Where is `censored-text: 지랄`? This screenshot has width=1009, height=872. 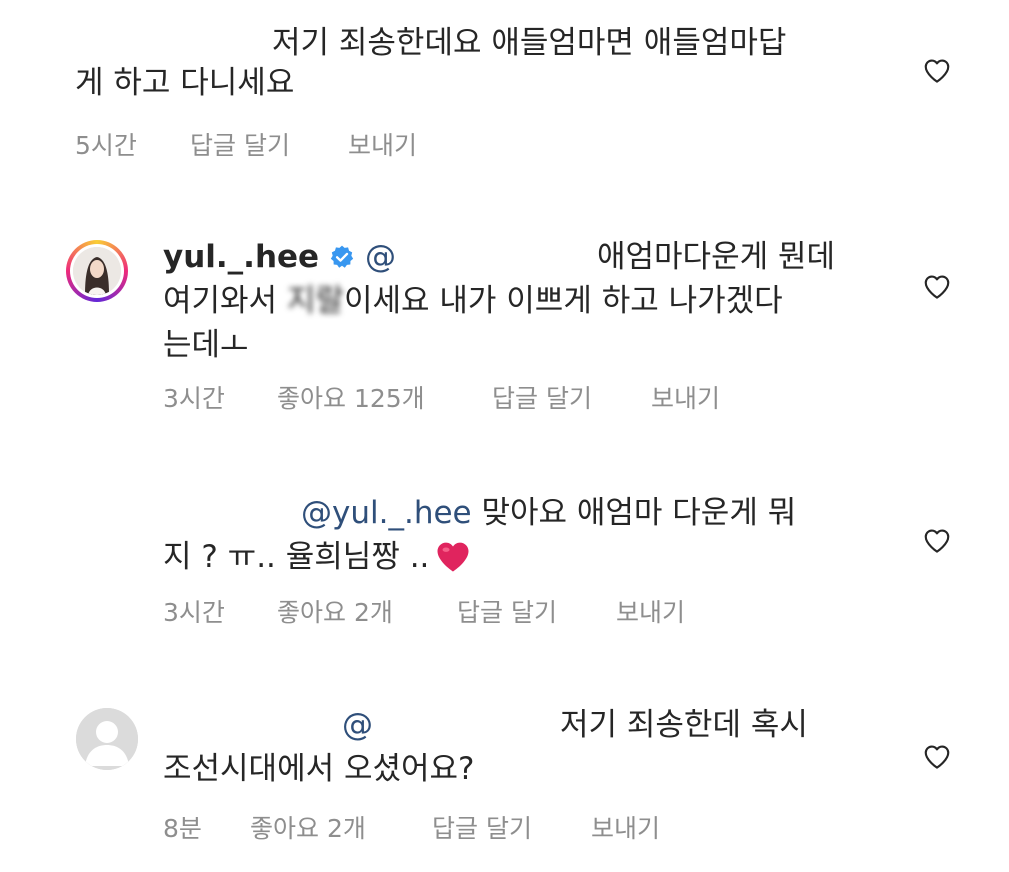 censored-text: 지랄 is located at coordinates (315, 301).